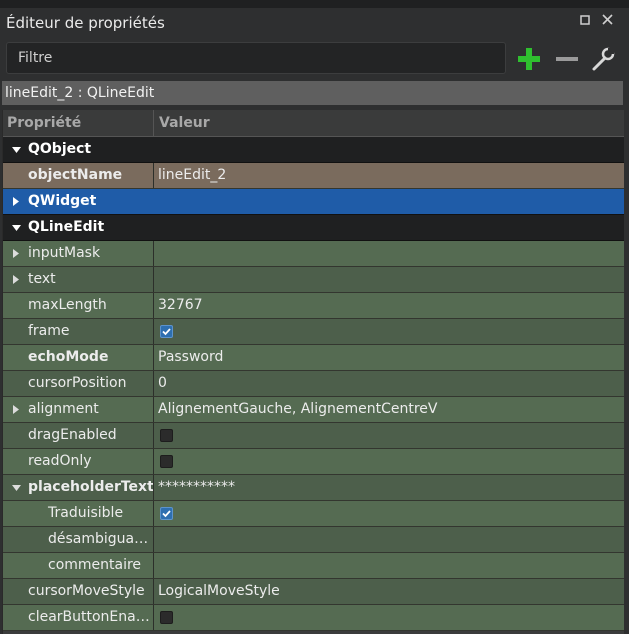 This screenshot has height=634, width=629. I want to click on property-row-maxlength: maxLength 32767, so click(313, 306).